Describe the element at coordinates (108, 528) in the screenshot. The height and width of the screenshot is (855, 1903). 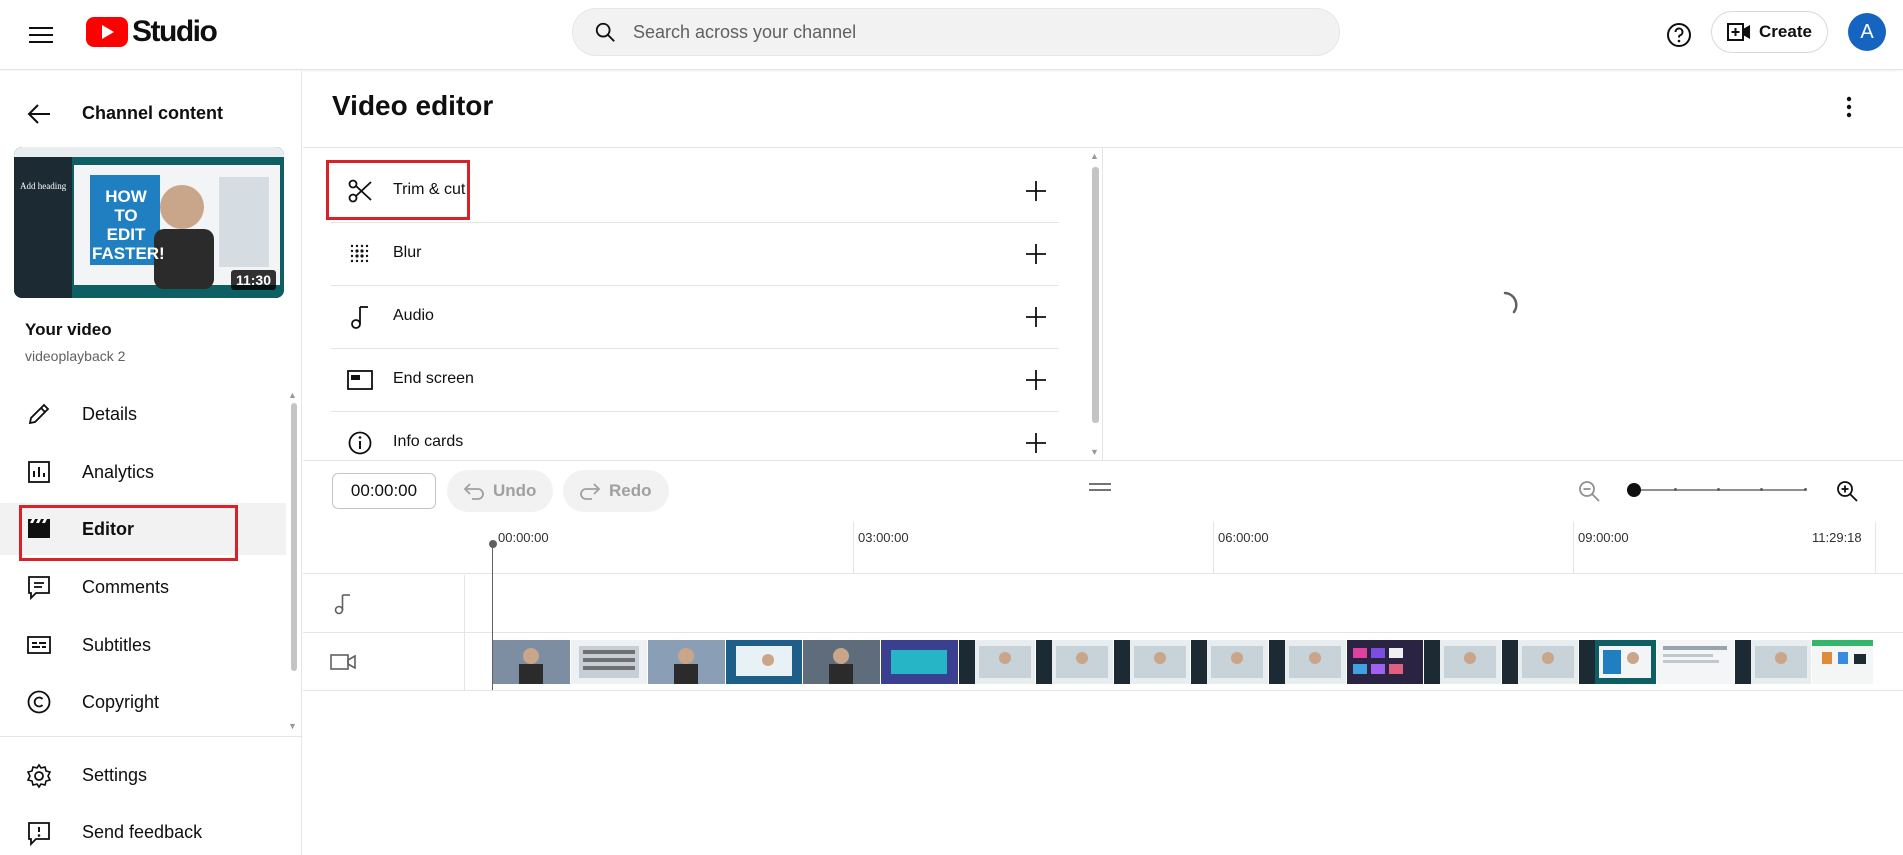
I see `sidebar-item-label: Editor` at that location.